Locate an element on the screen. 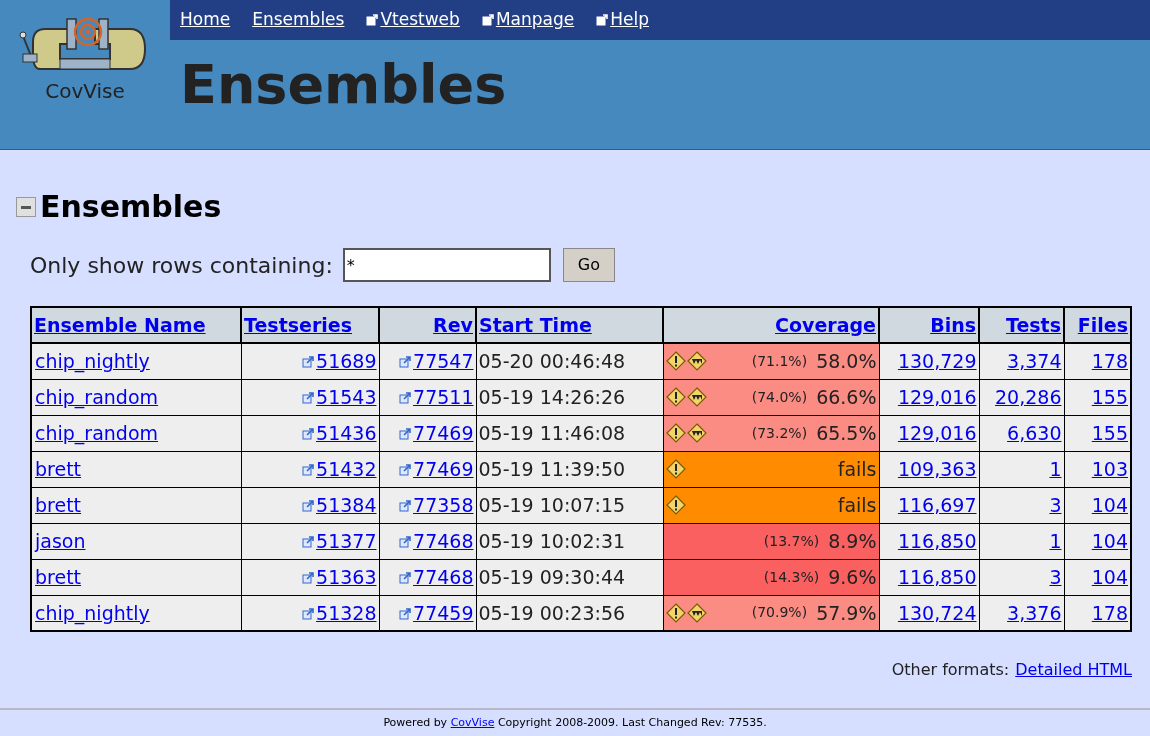  table-cell: 05-19 11:39:50 is located at coordinates (569, 469).